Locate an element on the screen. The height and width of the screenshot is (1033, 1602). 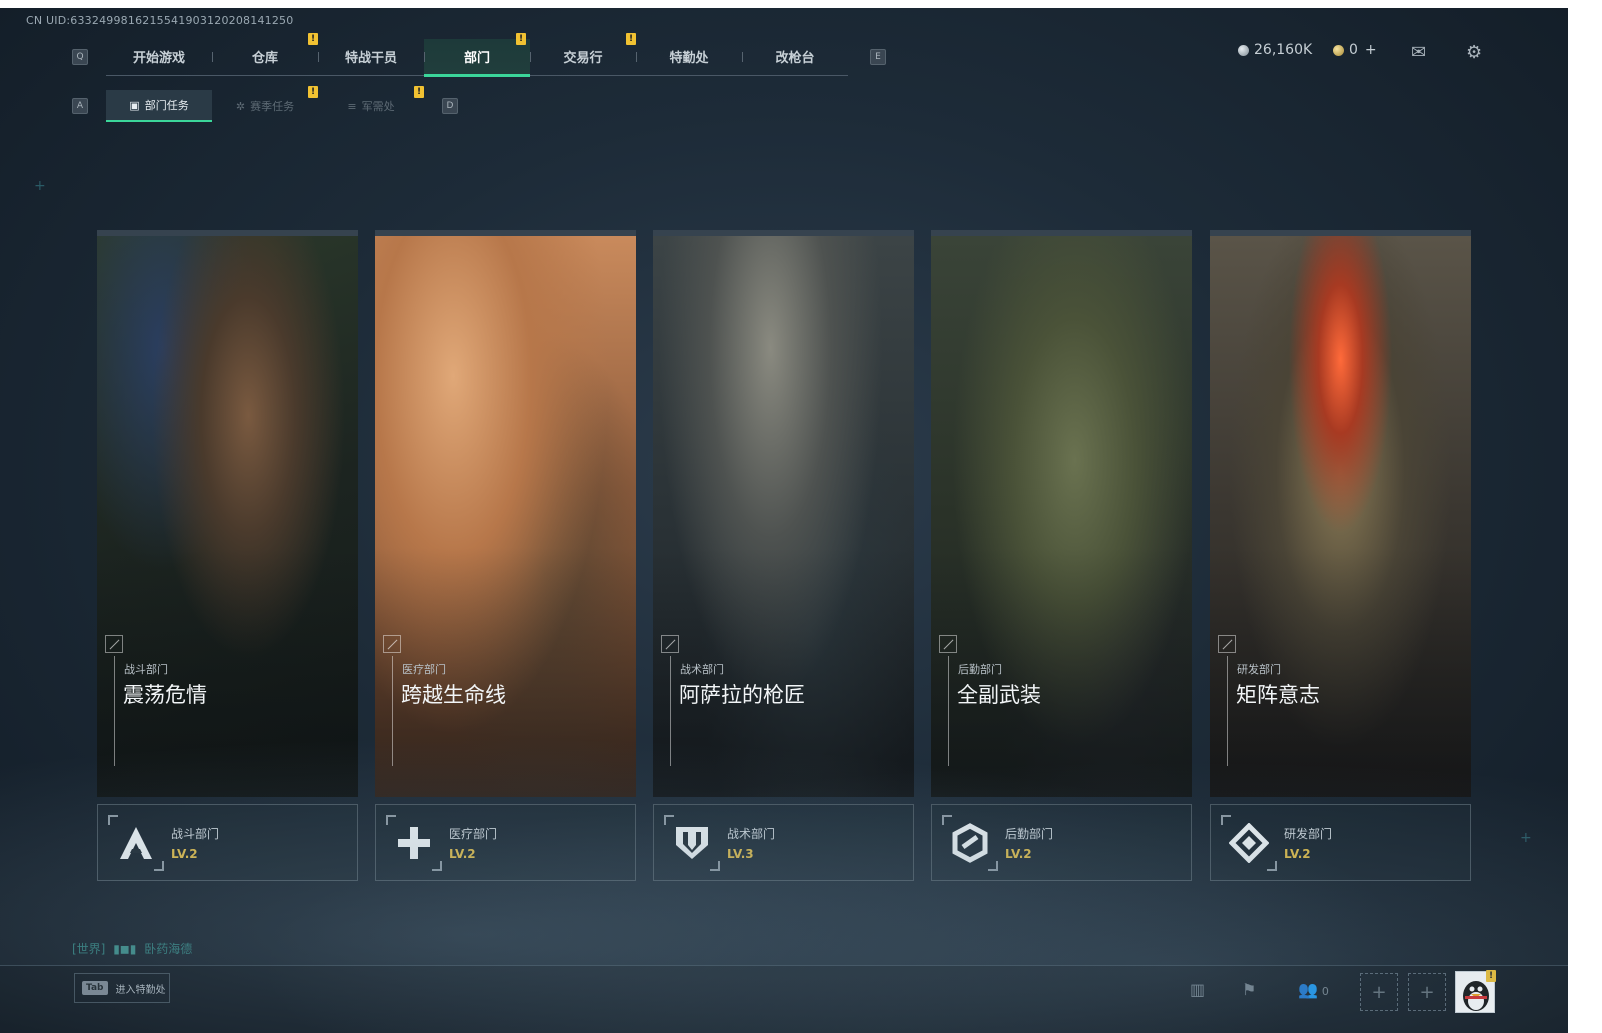
research-diamond-icon is located at coordinates (1249, 843).